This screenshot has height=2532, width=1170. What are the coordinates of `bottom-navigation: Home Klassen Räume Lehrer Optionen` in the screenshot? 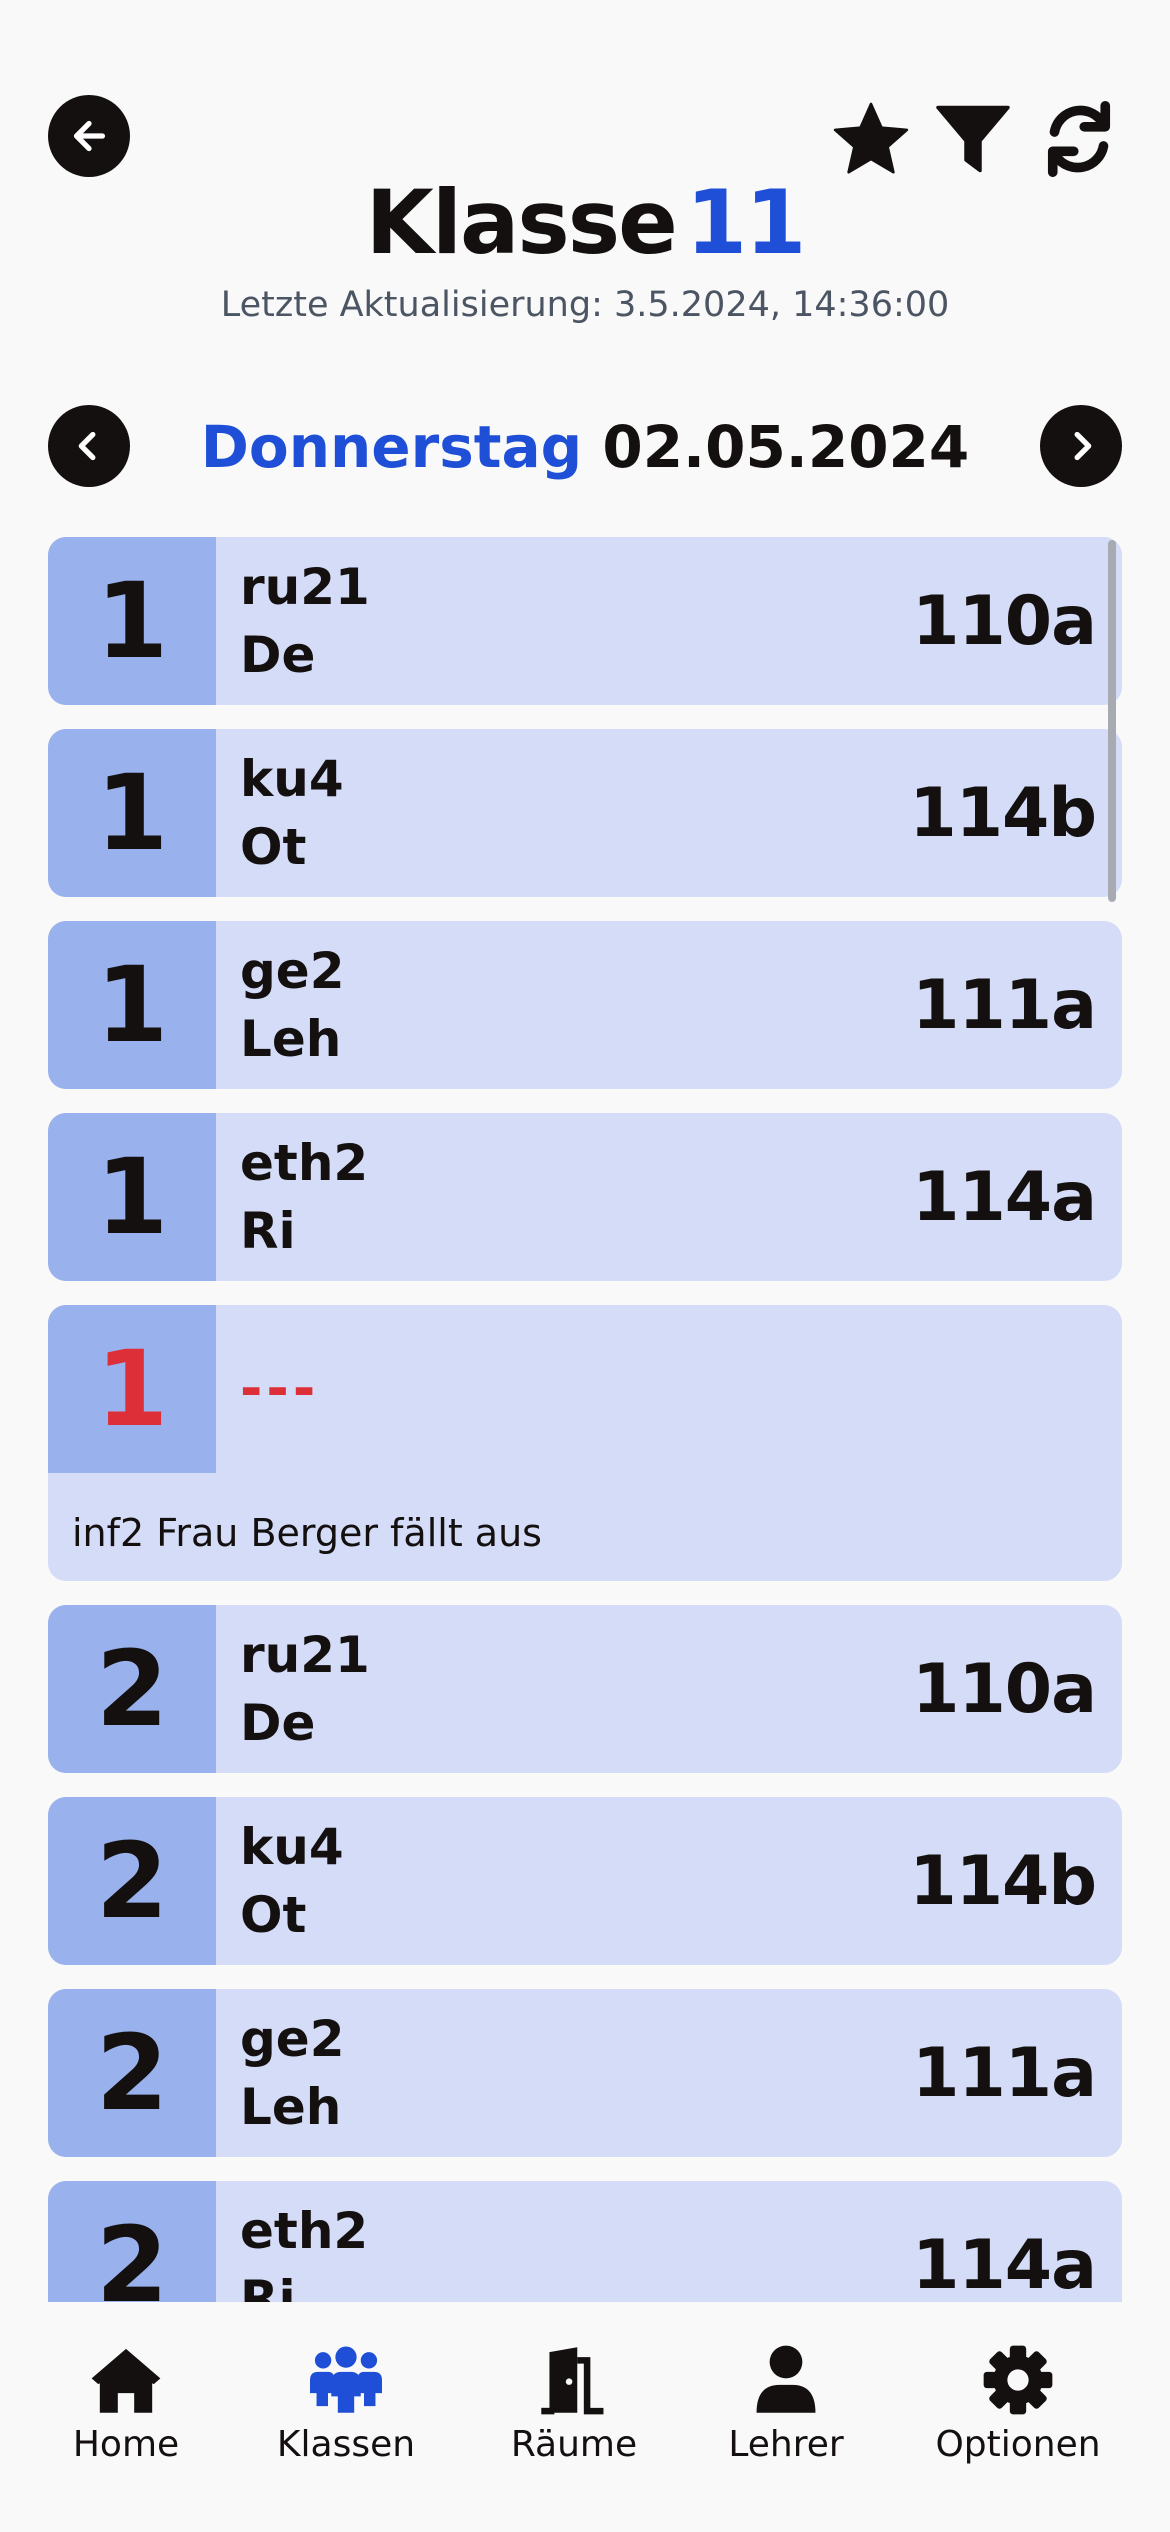 It's located at (585, 2417).